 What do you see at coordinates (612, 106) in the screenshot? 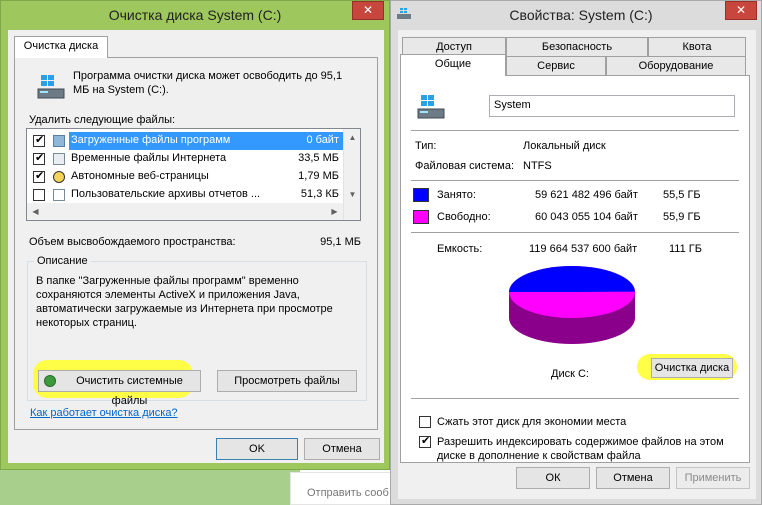
I see `volume-name-input: System` at bounding box center [612, 106].